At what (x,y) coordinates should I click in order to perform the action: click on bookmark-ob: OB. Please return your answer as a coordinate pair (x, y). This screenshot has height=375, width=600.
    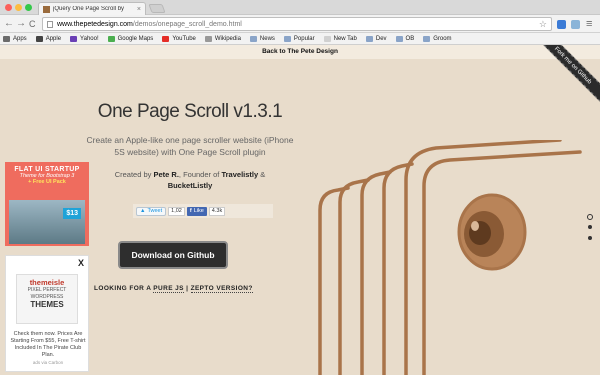
    Looking at the image, I should click on (405, 38).